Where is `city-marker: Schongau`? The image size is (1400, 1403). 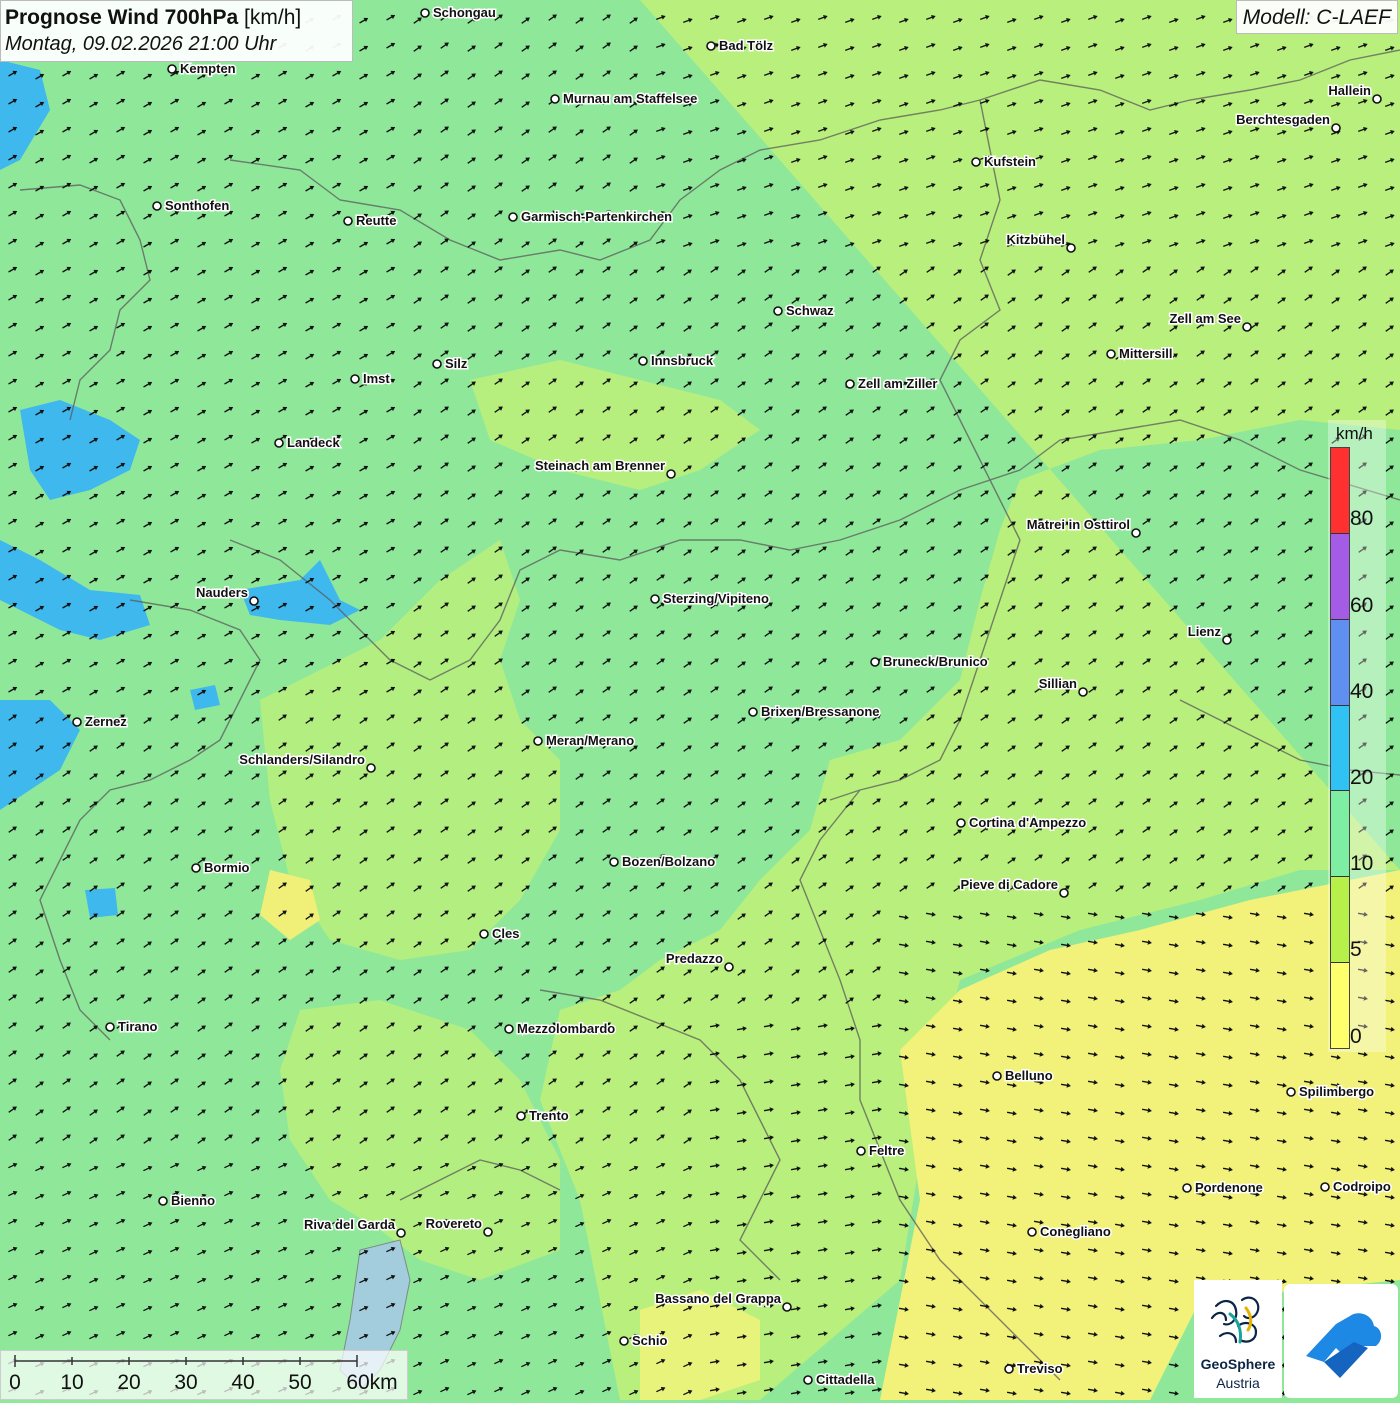 city-marker: Schongau is located at coordinates (458, 13).